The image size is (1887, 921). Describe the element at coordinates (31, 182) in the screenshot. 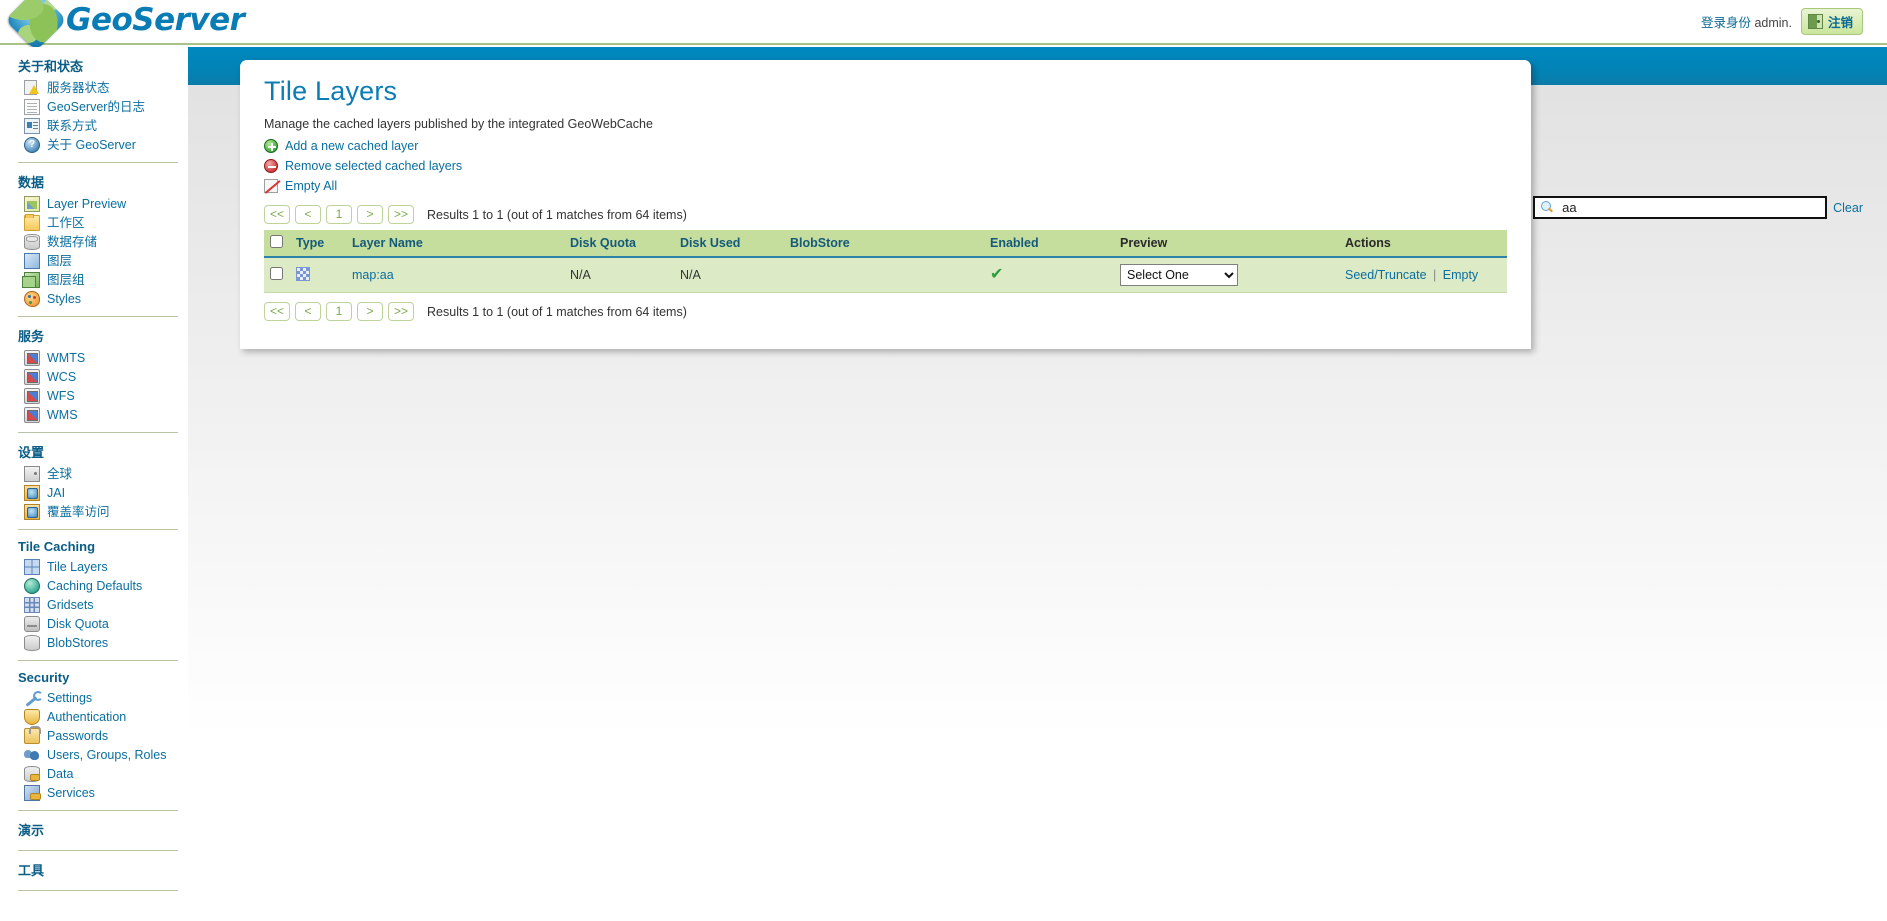

I see `sidebar-section-title: 数据` at that location.